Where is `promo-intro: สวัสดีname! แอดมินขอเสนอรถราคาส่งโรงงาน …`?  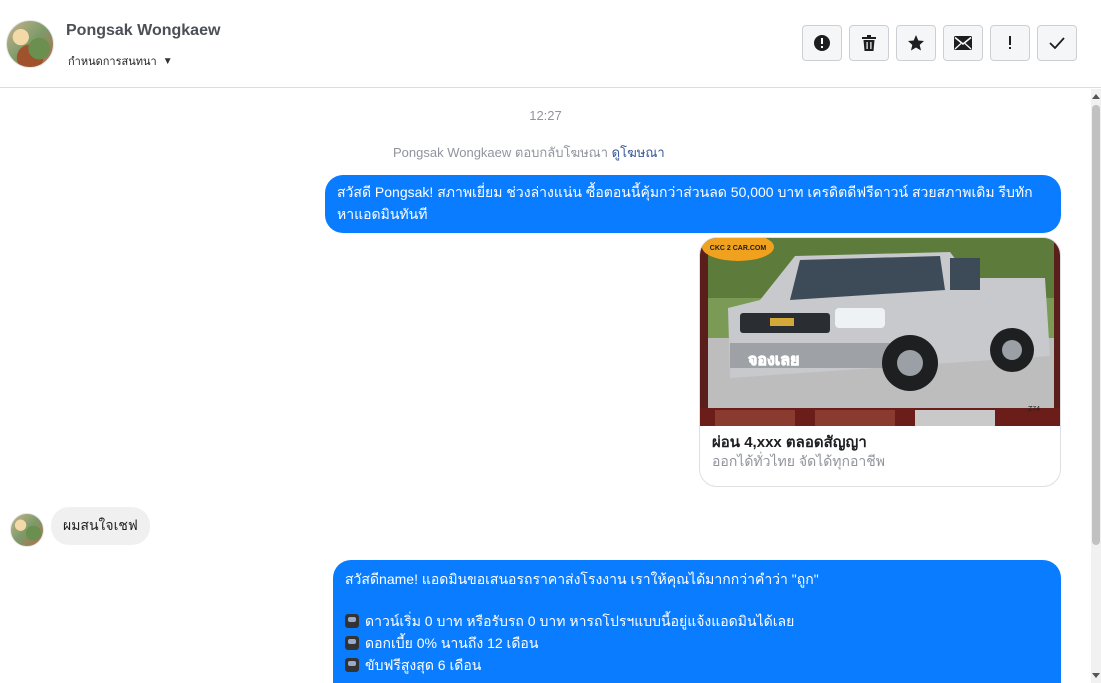
promo-intro: สวัสดีname! แอดมินขอเสนอรถราคาส่งโรงงาน … is located at coordinates (582, 579).